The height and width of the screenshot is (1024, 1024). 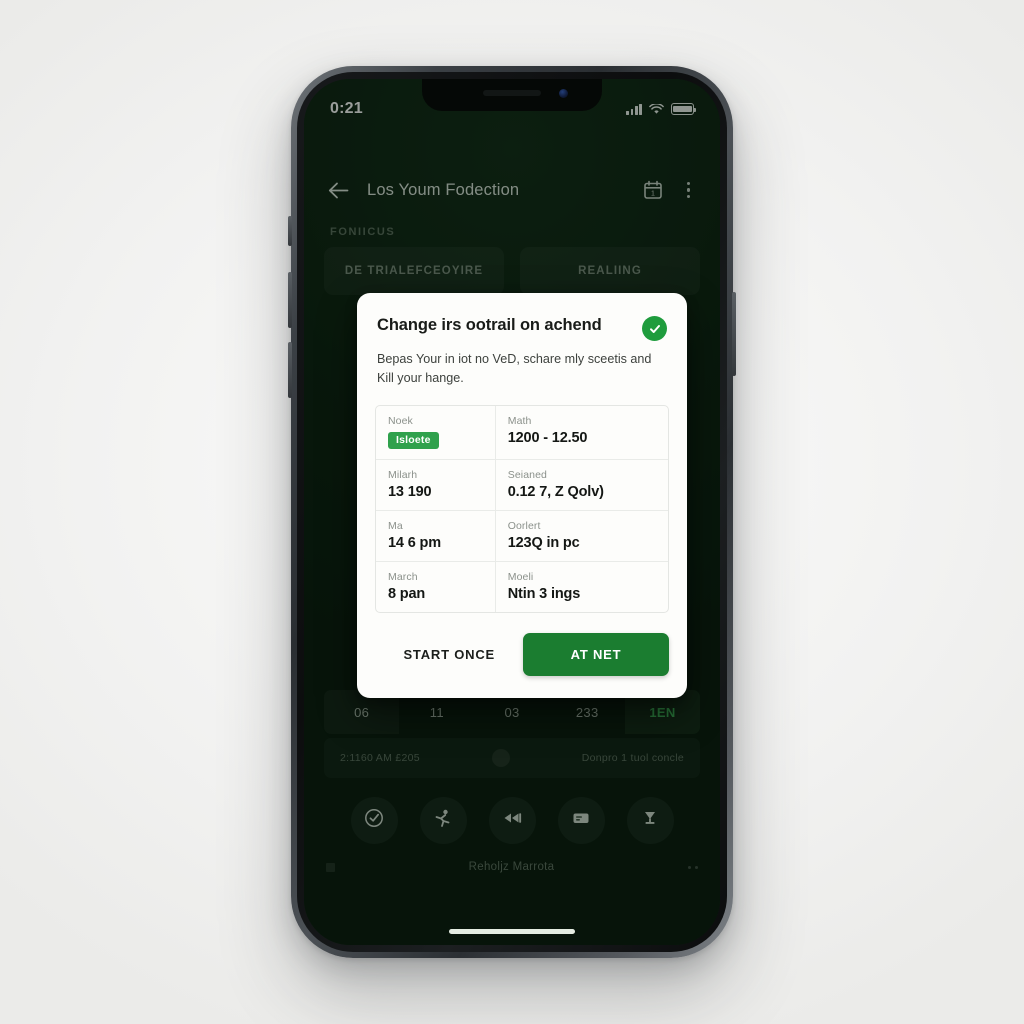 I want to click on mute-switch, so click(x=290, y=231).